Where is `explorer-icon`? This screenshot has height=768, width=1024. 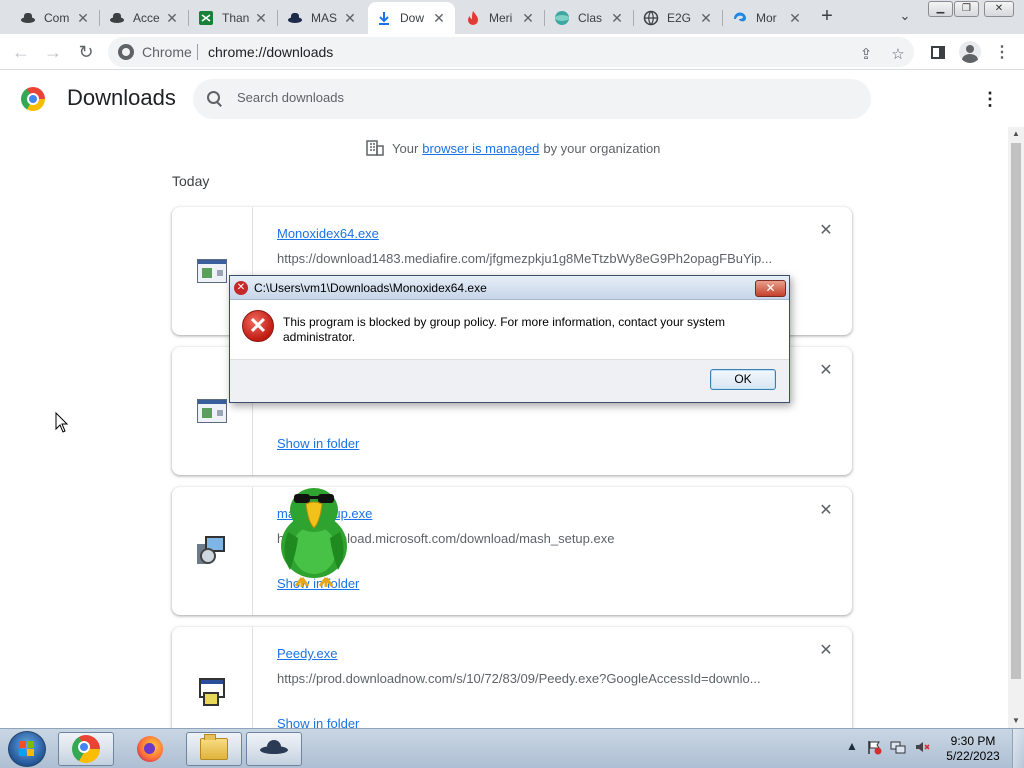 explorer-icon is located at coordinates (214, 747).